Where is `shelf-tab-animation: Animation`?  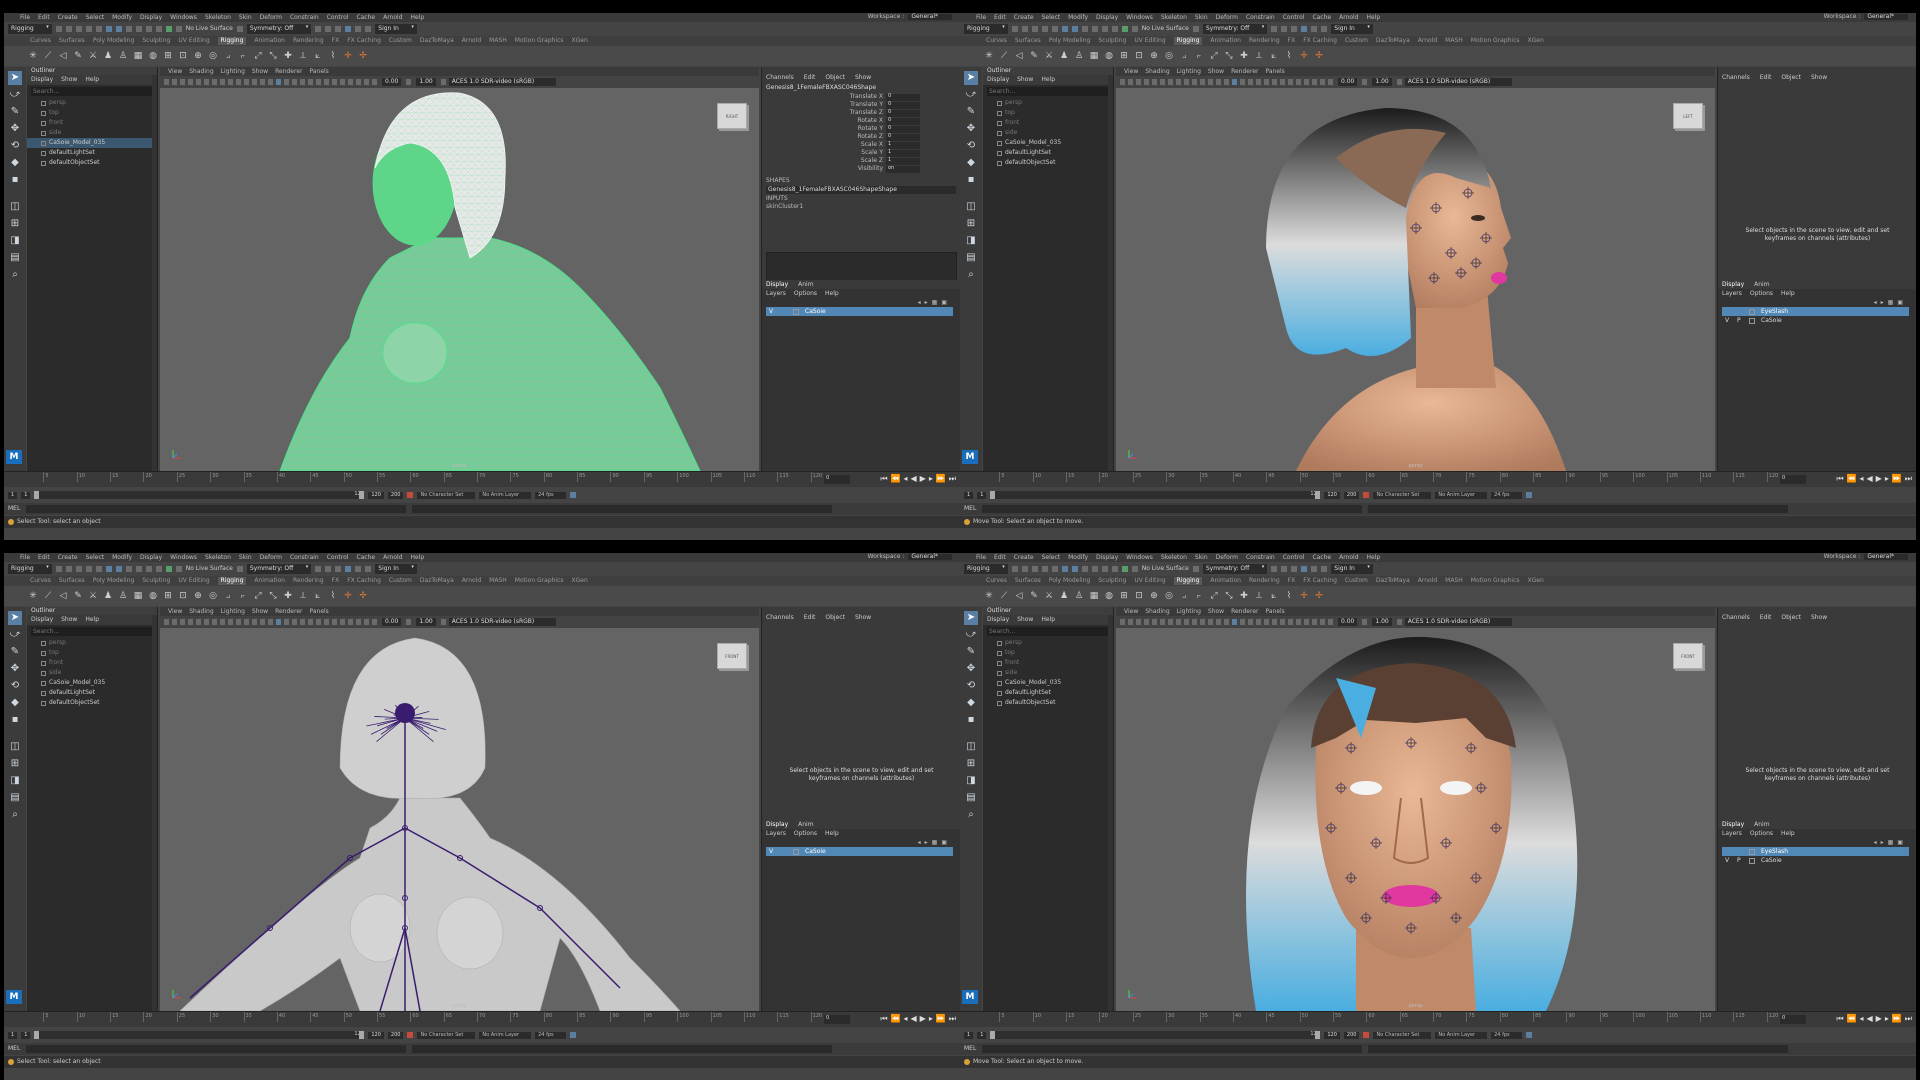
shelf-tab-animation: Animation is located at coordinates (1225, 41).